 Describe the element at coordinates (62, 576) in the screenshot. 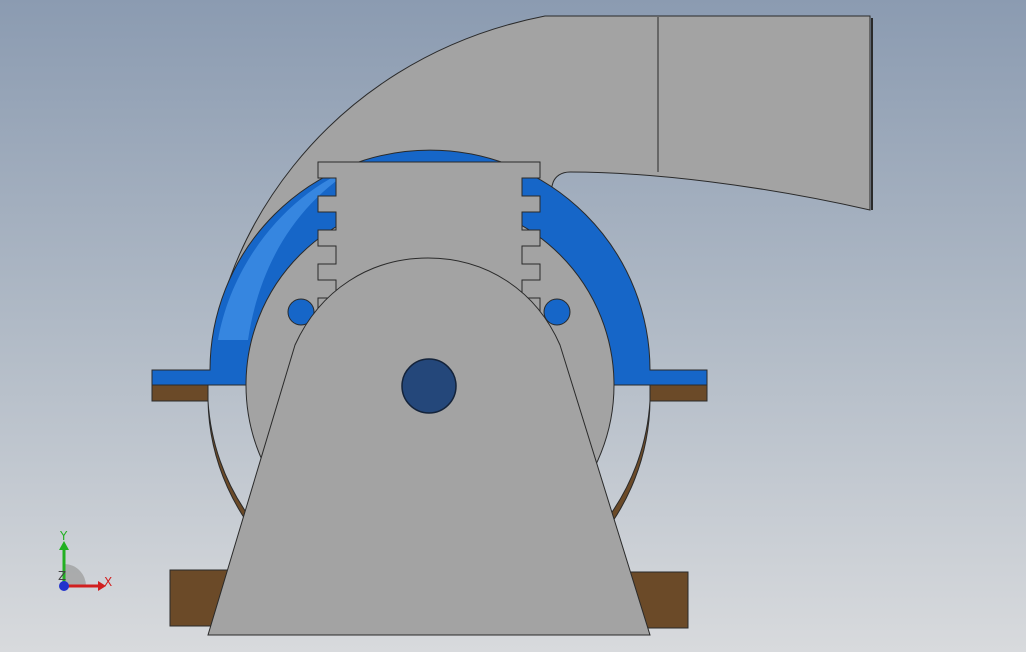

I see `z-axis-label: Z` at that location.